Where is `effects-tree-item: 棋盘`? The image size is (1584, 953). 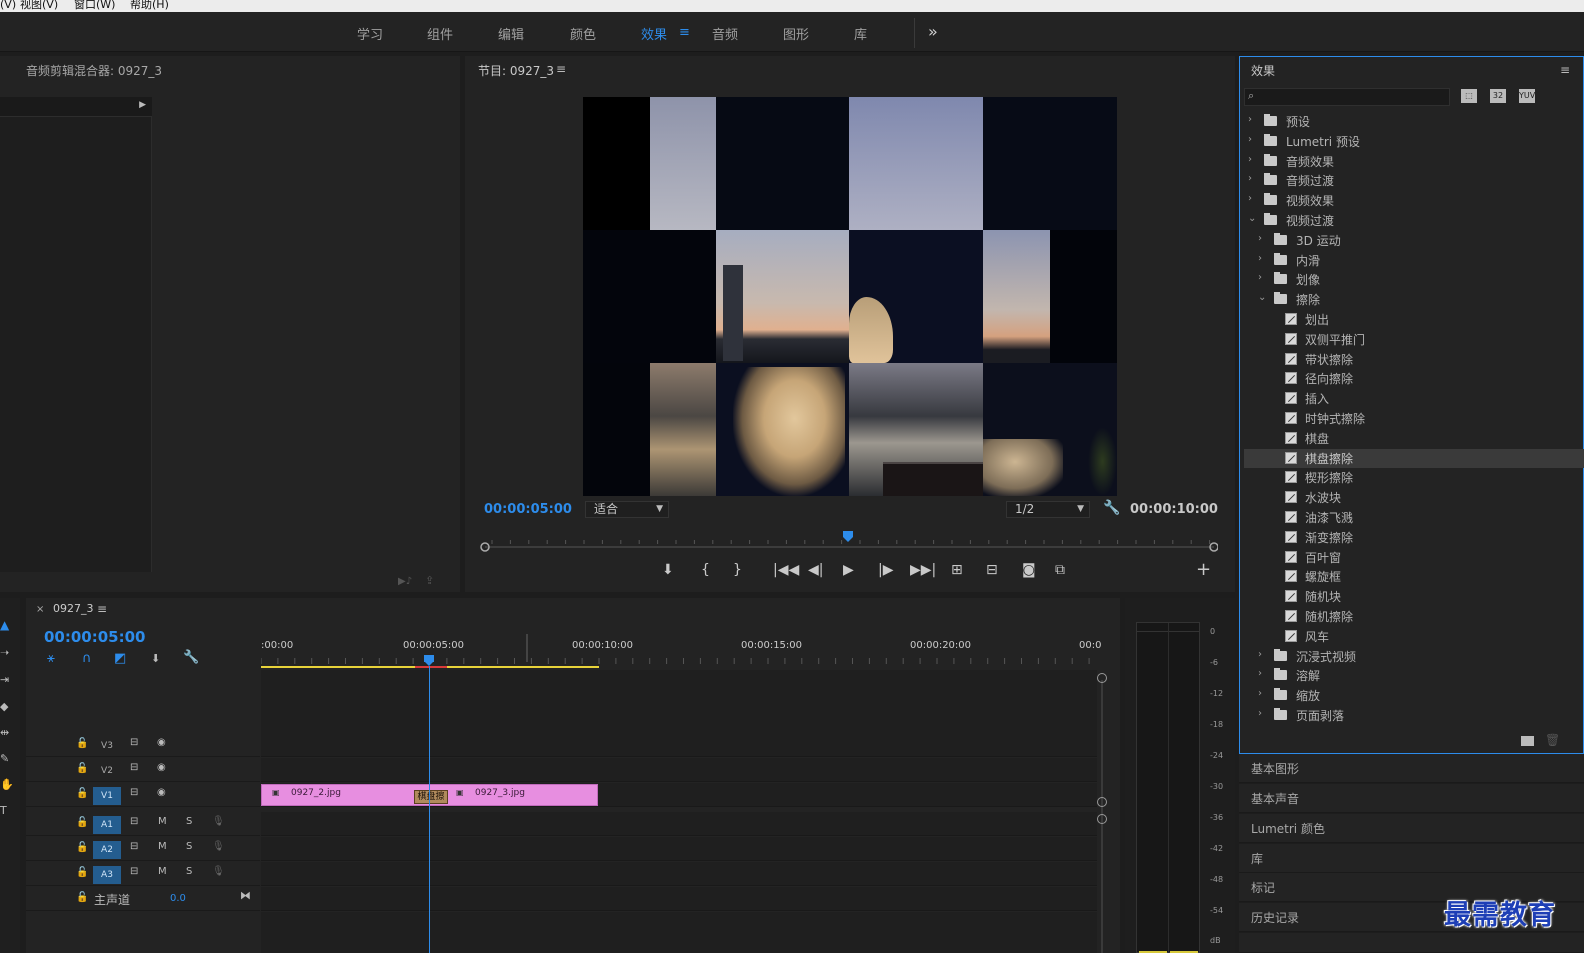
effects-tree-item: 棋盘 is located at coordinates (1414, 438).